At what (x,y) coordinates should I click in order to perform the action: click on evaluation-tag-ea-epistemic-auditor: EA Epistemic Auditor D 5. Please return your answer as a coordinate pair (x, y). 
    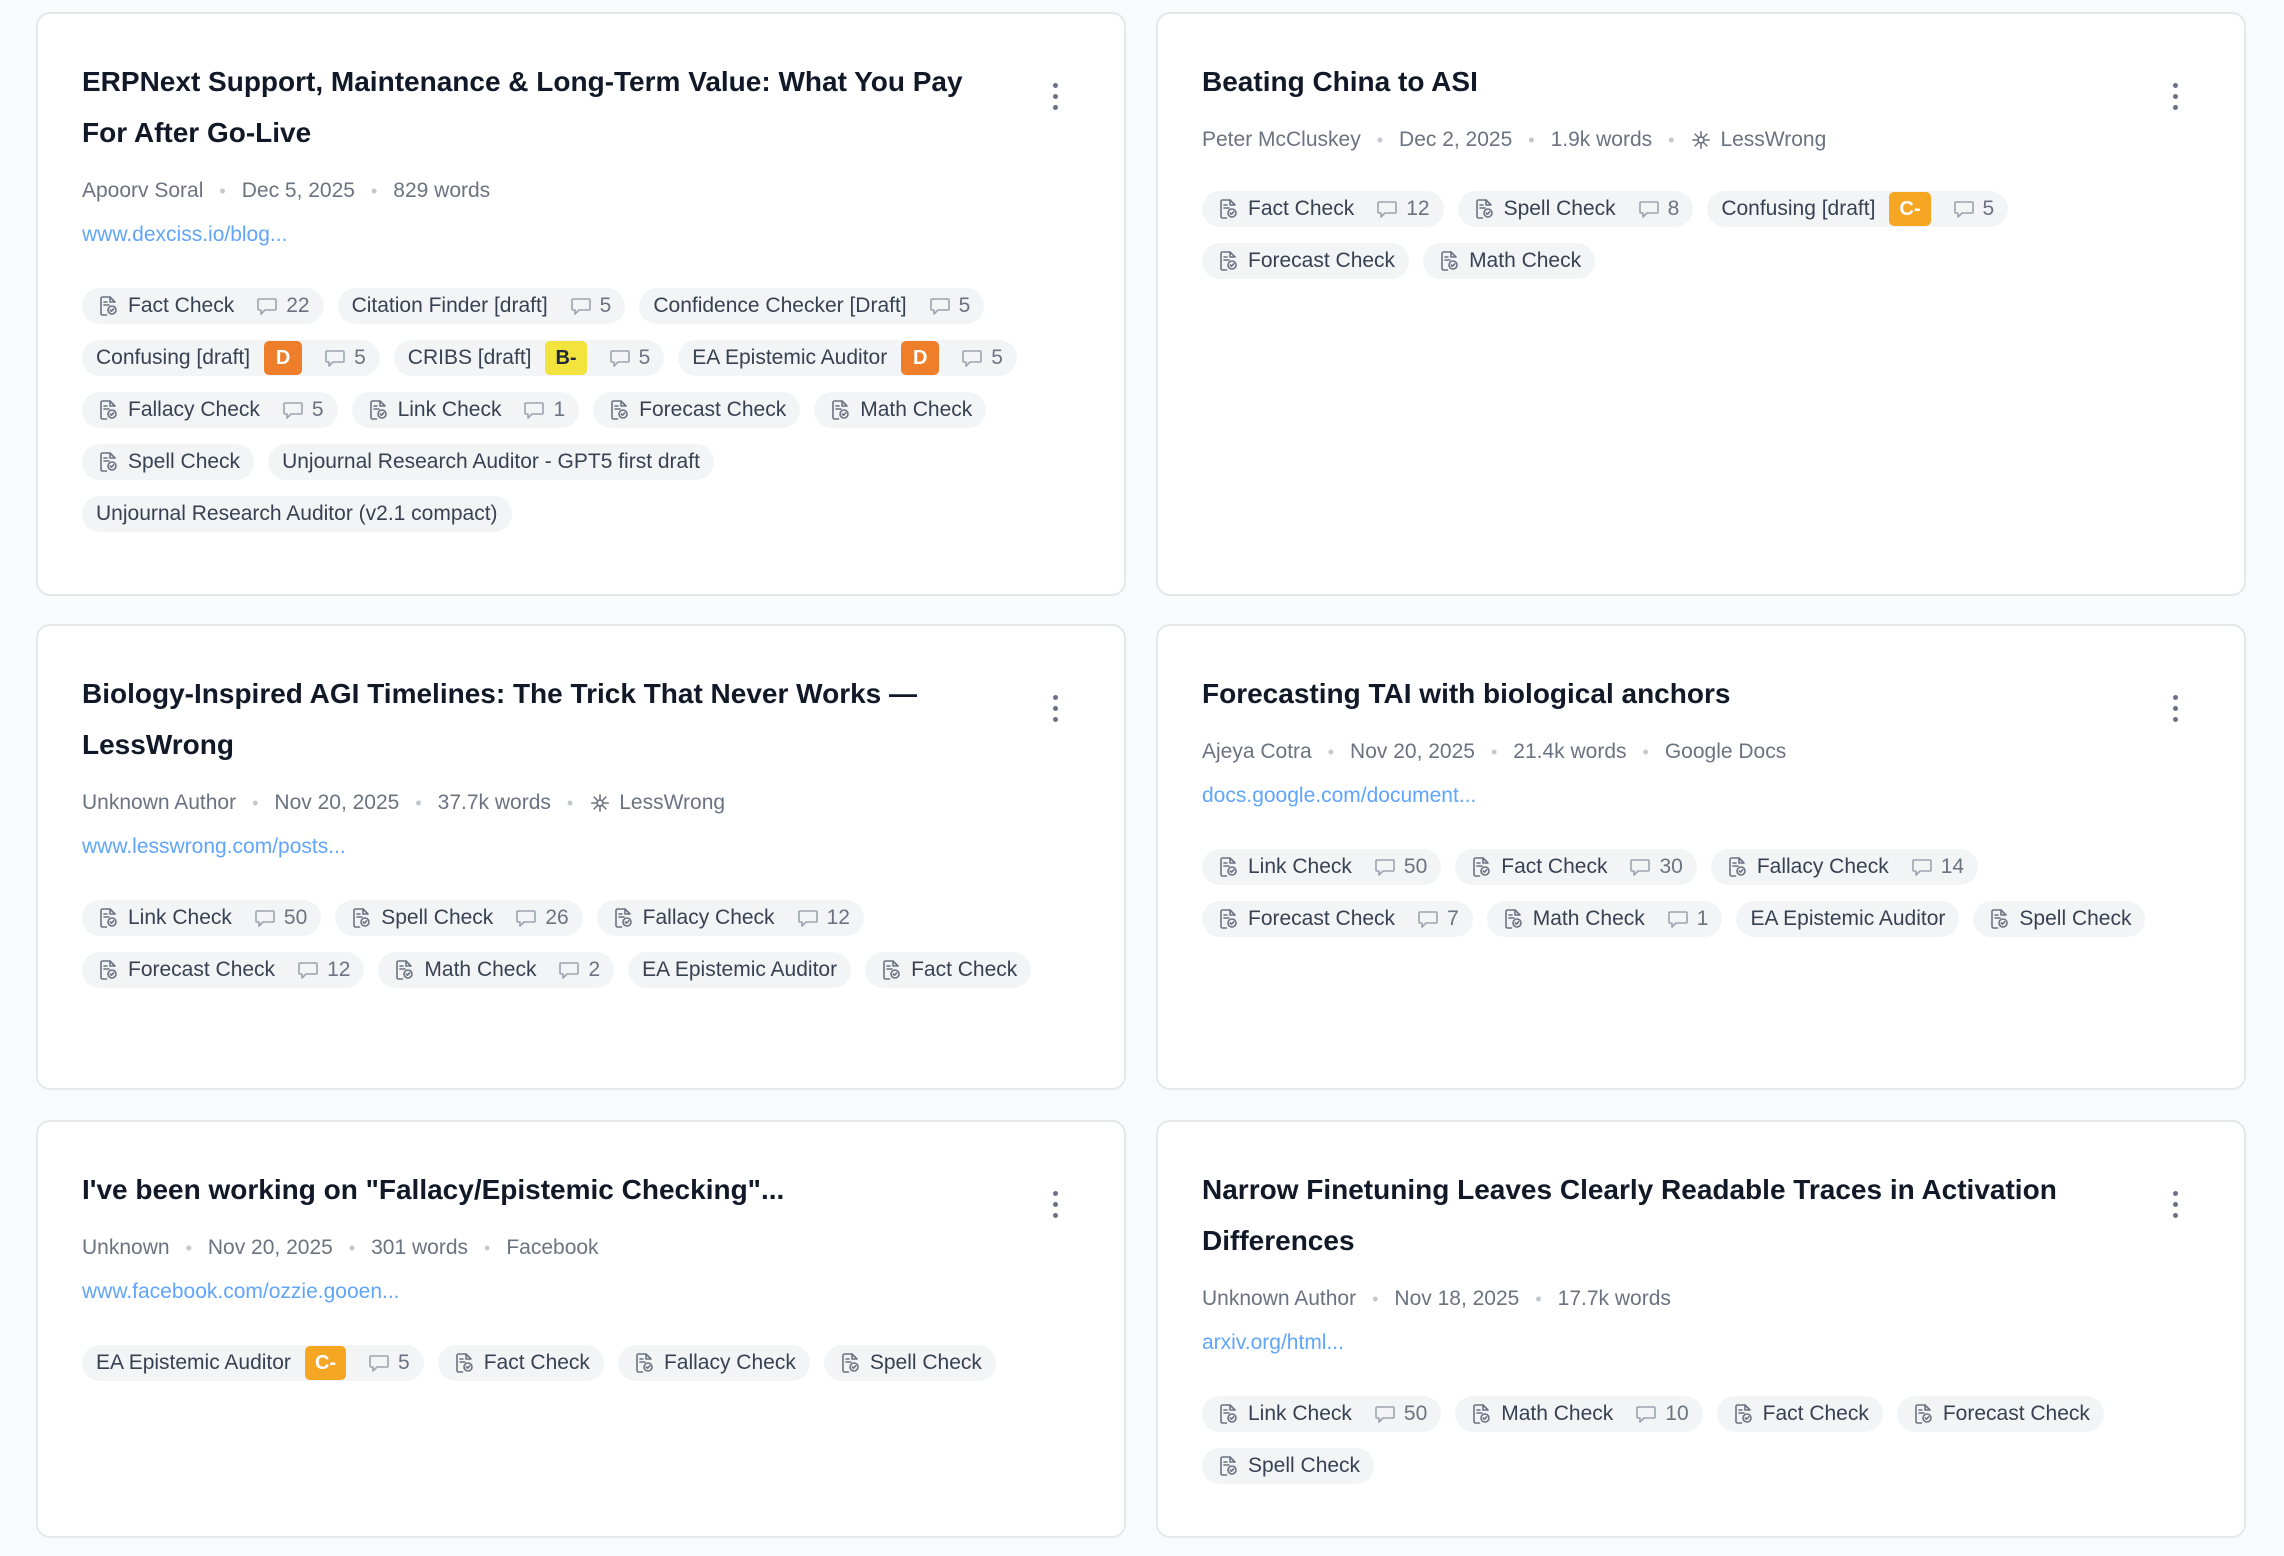
    Looking at the image, I should click on (847, 358).